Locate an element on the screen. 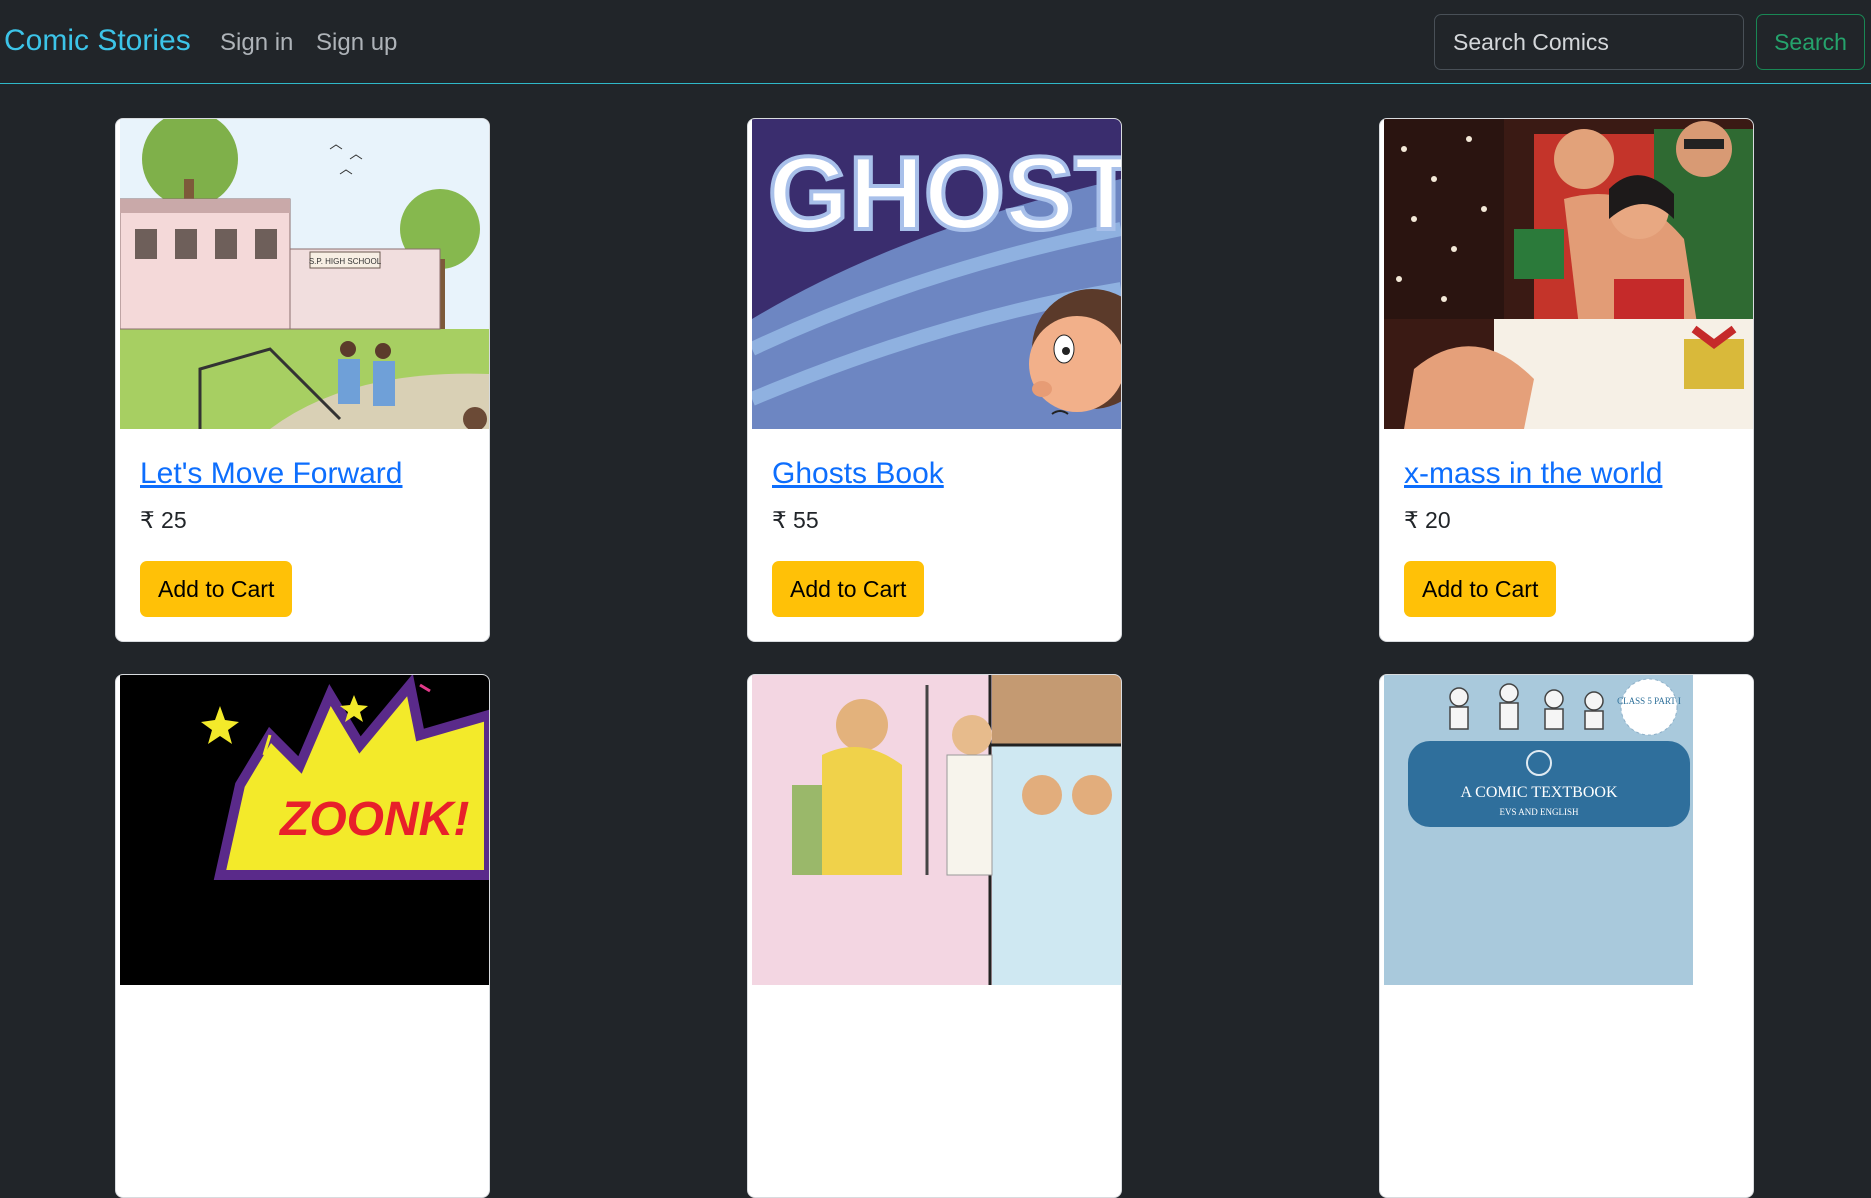 The width and height of the screenshot is (1871, 1198). comic-title-link: x-mass in the world is located at coordinates (1533, 474).